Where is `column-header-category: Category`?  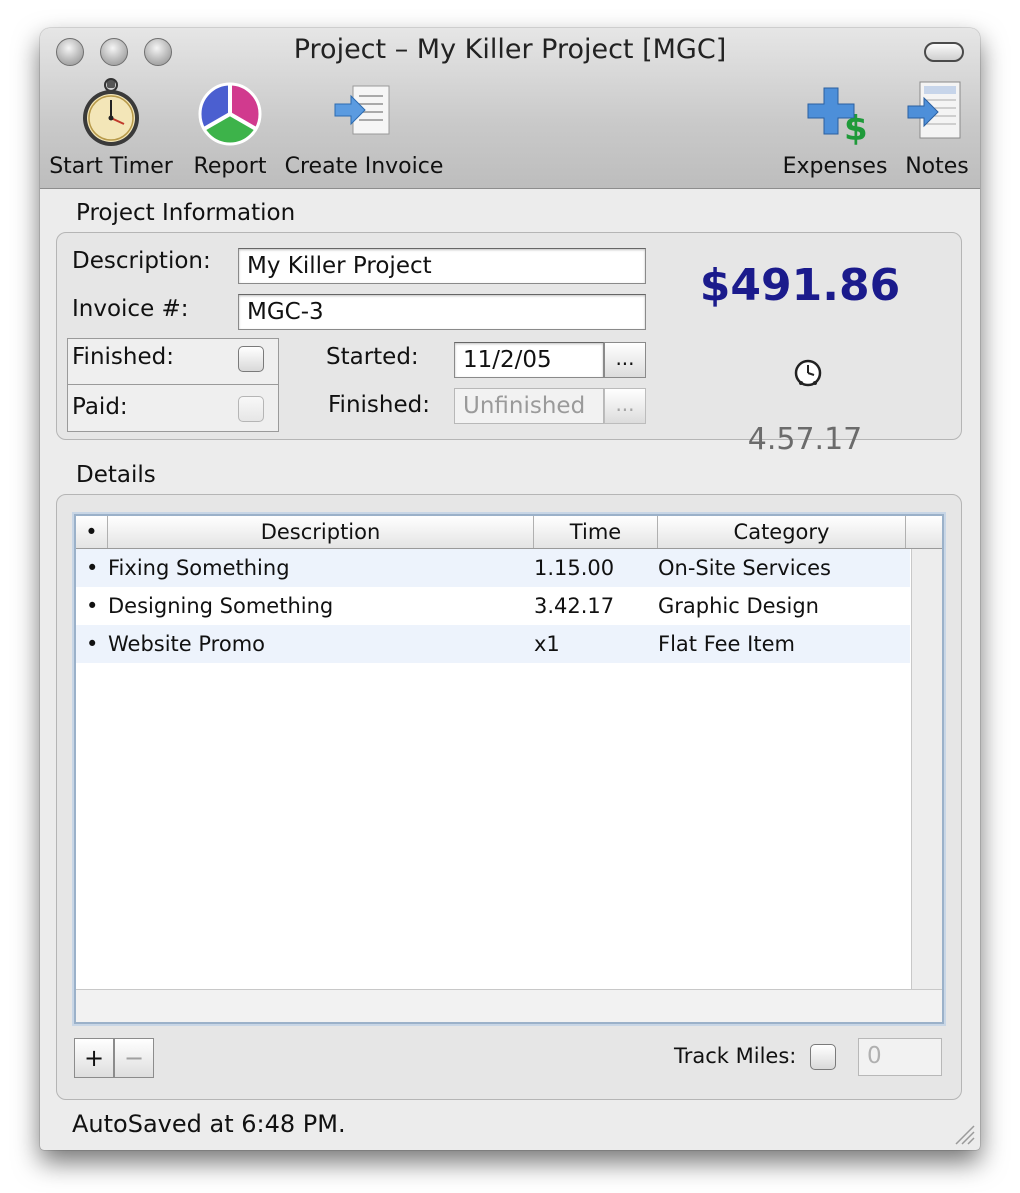 column-header-category: Category is located at coordinates (782, 532).